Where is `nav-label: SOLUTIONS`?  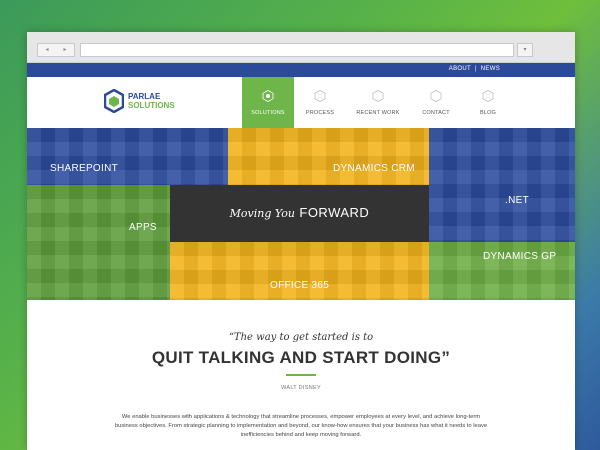
nav-label: SOLUTIONS is located at coordinates (268, 113).